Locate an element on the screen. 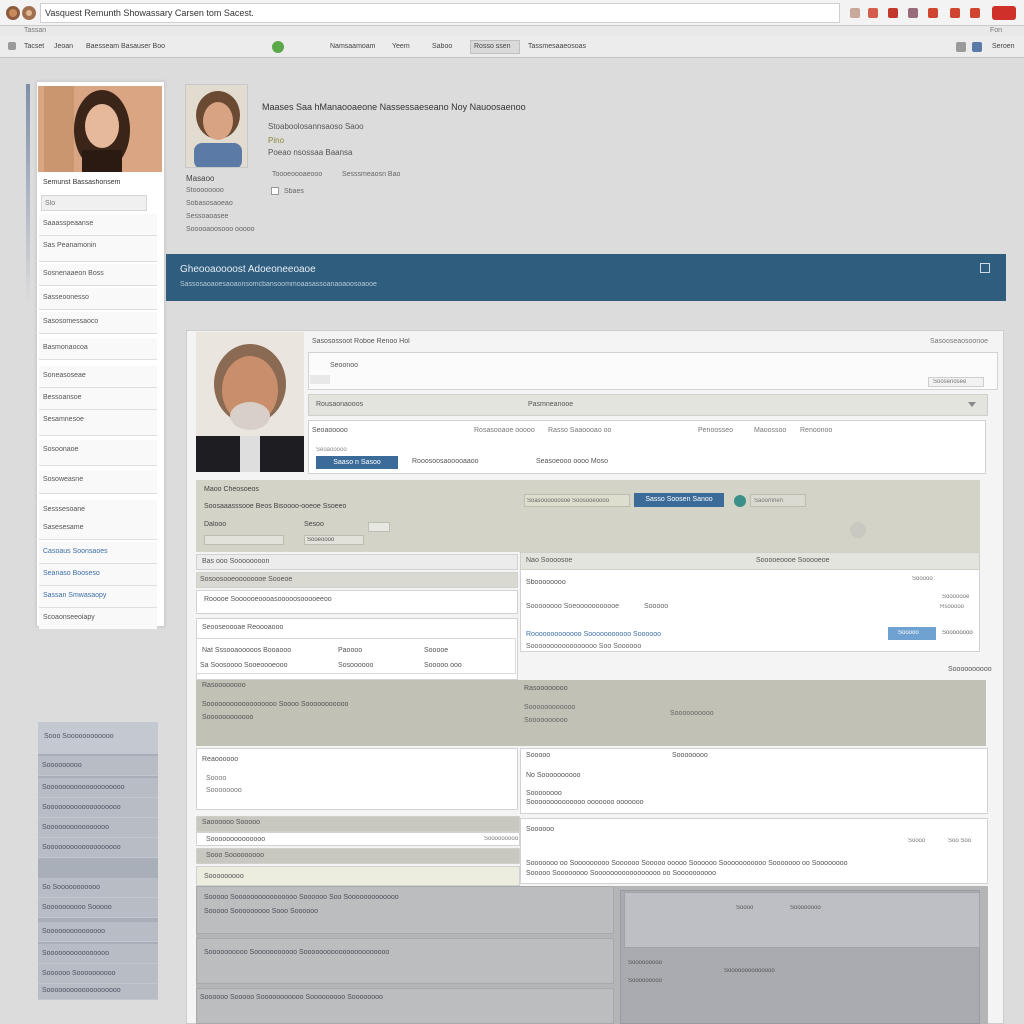 The width and height of the screenshot is (1024, 1024). section-1-title: Maoo Cheosoeos is located at coordinates (231, 489).